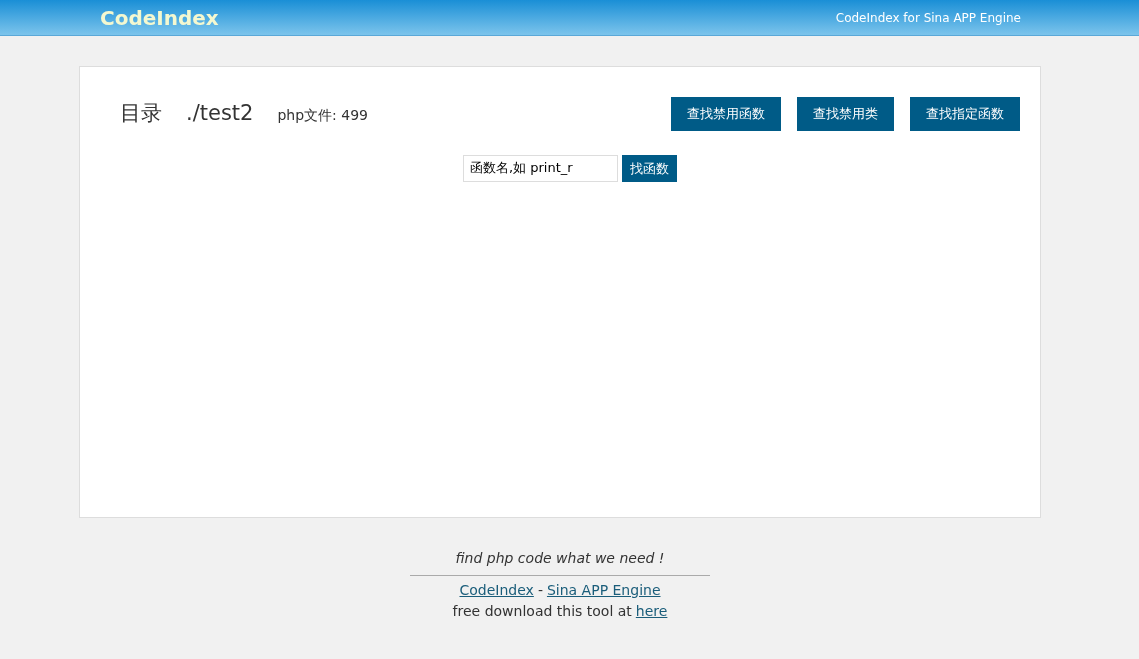 The width and height of the screenshot is (1139, 659). I want to click on function-search-field: 函数名,如 print_r, so click(540, 168).